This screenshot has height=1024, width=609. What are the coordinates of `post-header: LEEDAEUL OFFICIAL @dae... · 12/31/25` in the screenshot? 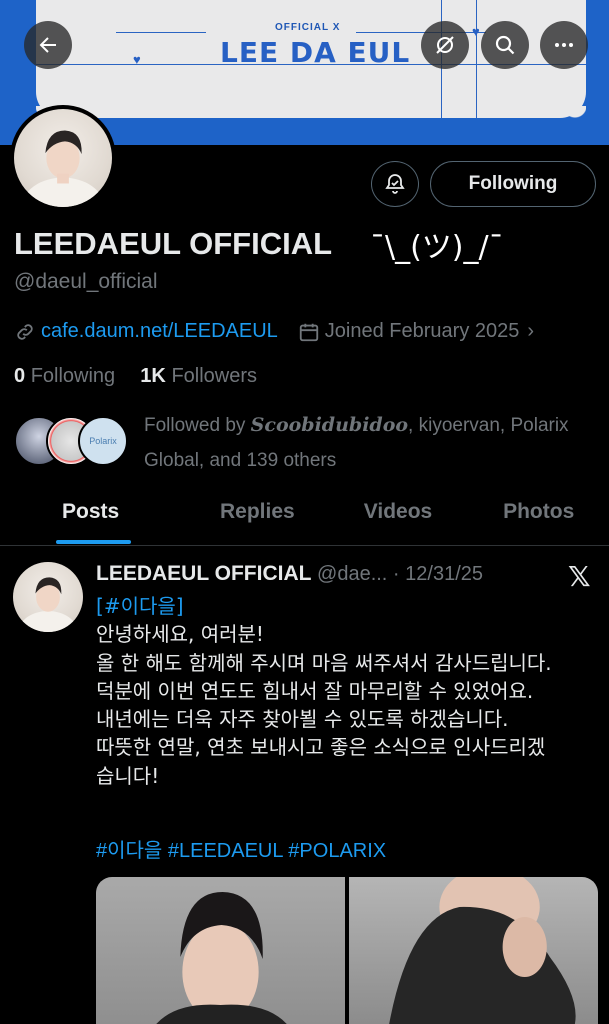 It's located at (289, 574).